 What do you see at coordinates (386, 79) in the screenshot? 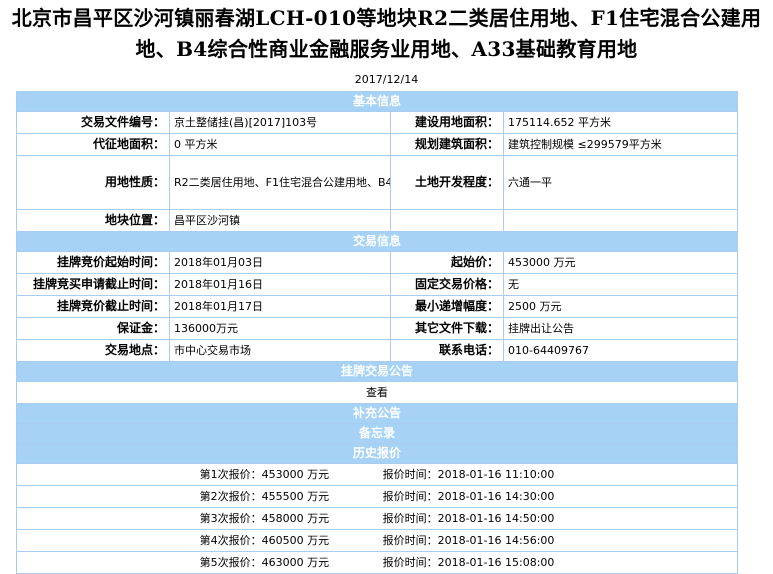
I see `publish-date: 2017/12/14` at bounding box center [386, 79].